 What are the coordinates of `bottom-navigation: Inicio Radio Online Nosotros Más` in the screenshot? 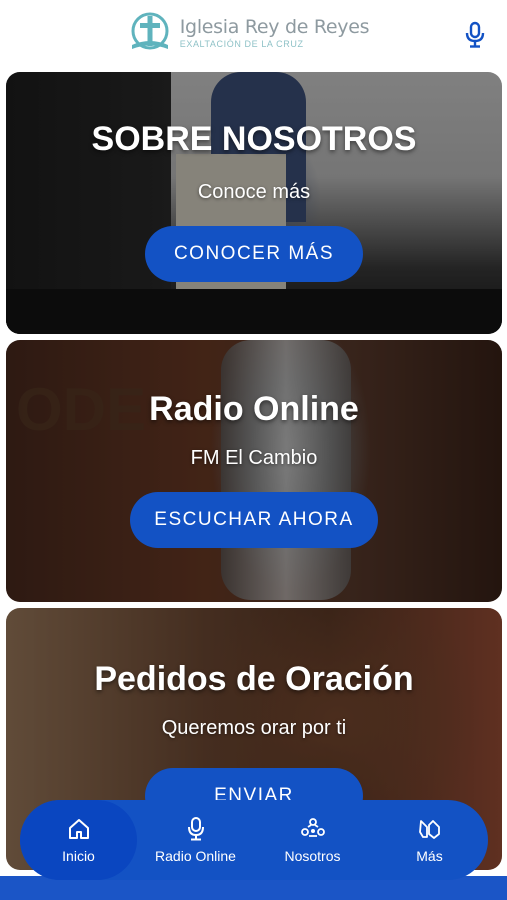 It's located at (254, 840).